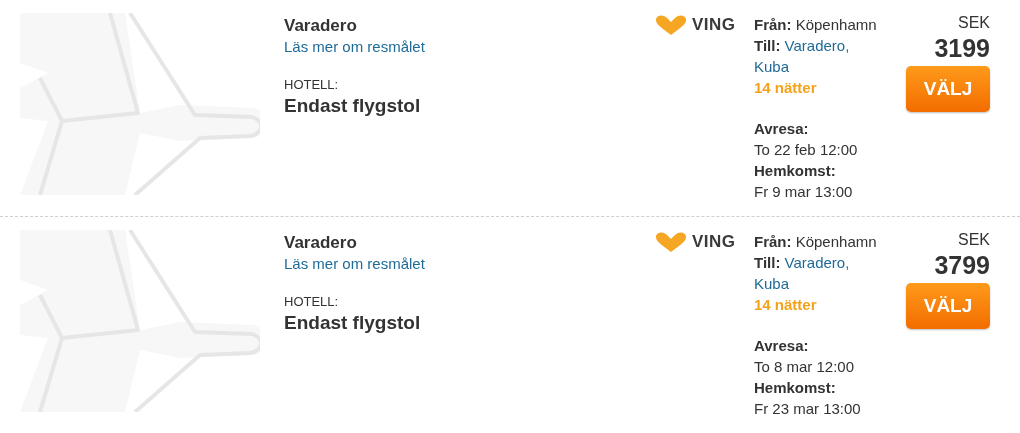 This screenshot has height=433, width=1020. I want to click on return-date: Fr 23 mar 13:00, so click(808, 409).